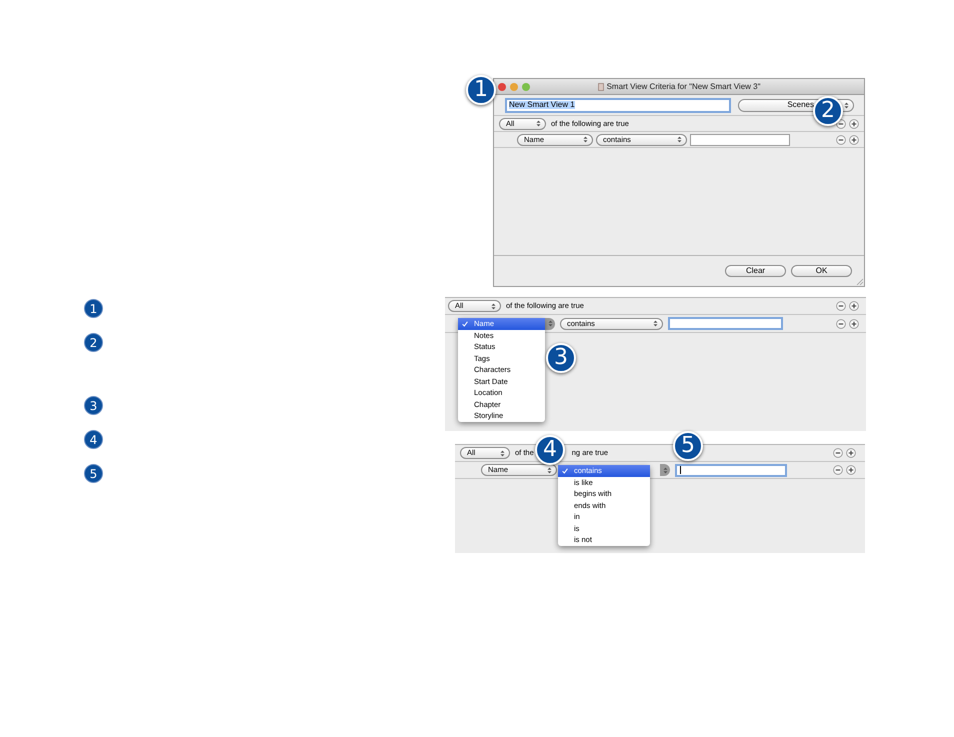 The width and height of the screenshot is (954, 737). Describe the element at coordinates (93, 473) in the screenshot. I see `legend-badge: 5` at that location.